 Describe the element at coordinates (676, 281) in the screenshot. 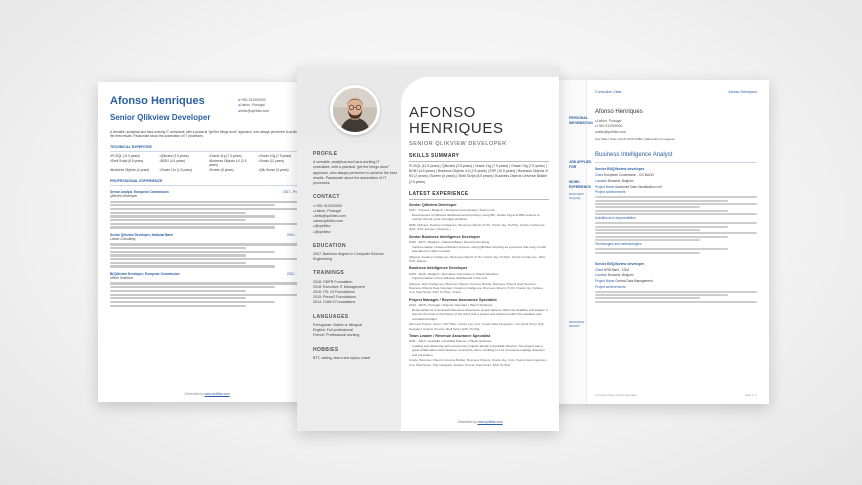

I see `right-job-field: Project Name Central Data Management` at that location.